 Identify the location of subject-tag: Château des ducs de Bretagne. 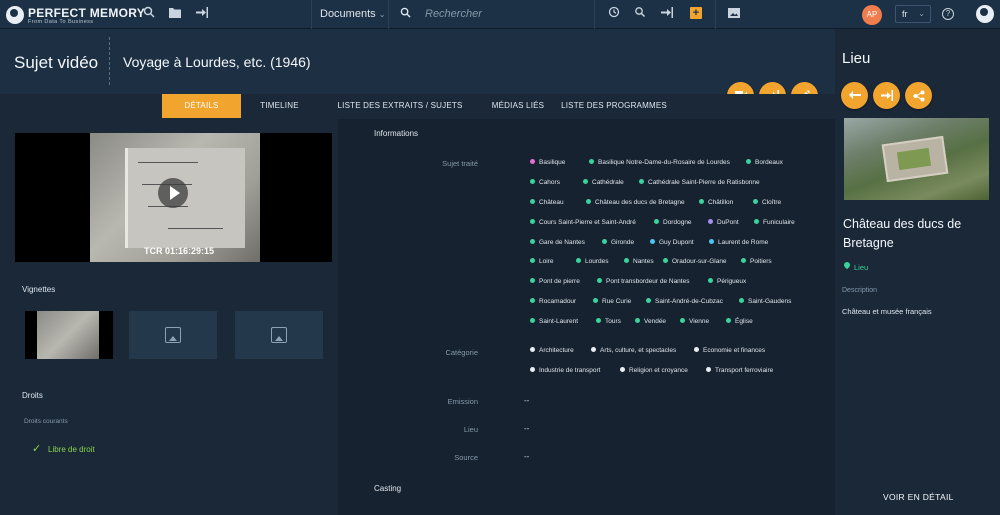
(635, 202).